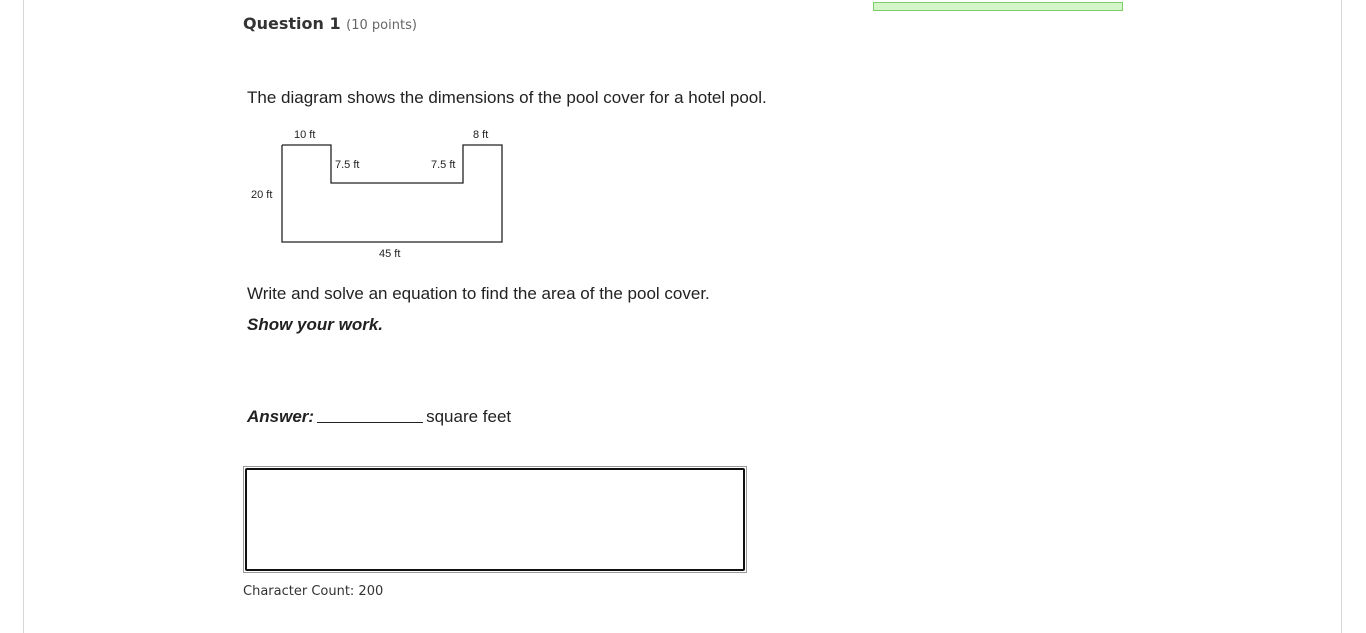 This screenshot has width=1366, height=633. What do you see at coordinates (281, 416) in the screenshot?
I see `answer-label: Answer:` at bounding box center [281, 416].